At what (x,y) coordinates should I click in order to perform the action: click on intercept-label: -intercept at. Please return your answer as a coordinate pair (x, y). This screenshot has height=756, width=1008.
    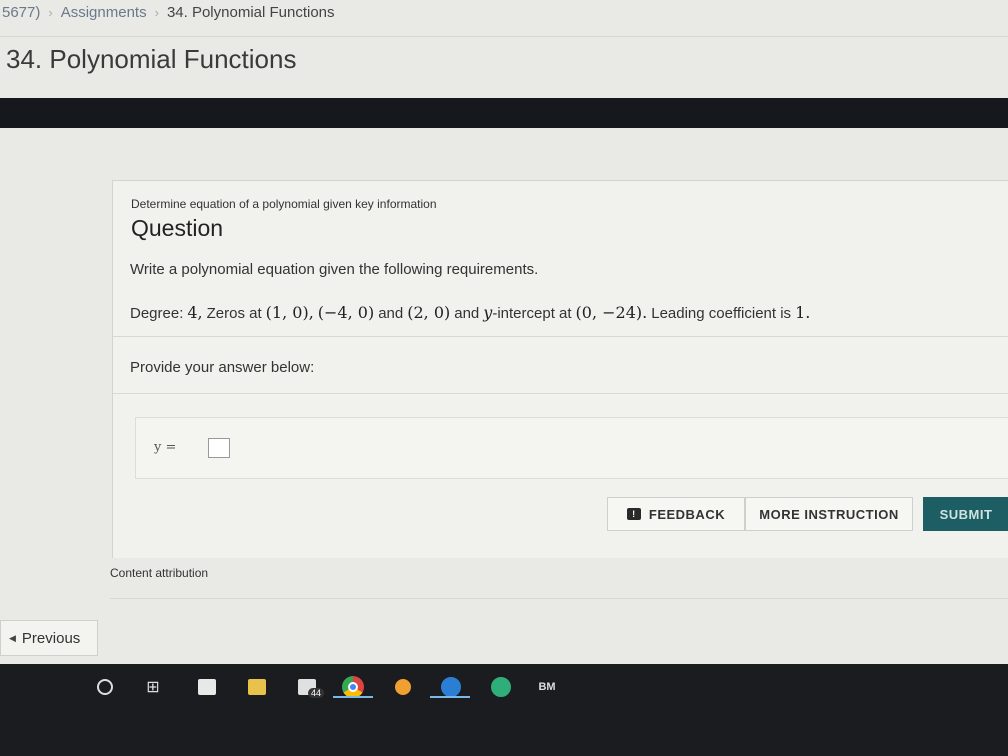
    Looking at the image, I should click on (532, 313).